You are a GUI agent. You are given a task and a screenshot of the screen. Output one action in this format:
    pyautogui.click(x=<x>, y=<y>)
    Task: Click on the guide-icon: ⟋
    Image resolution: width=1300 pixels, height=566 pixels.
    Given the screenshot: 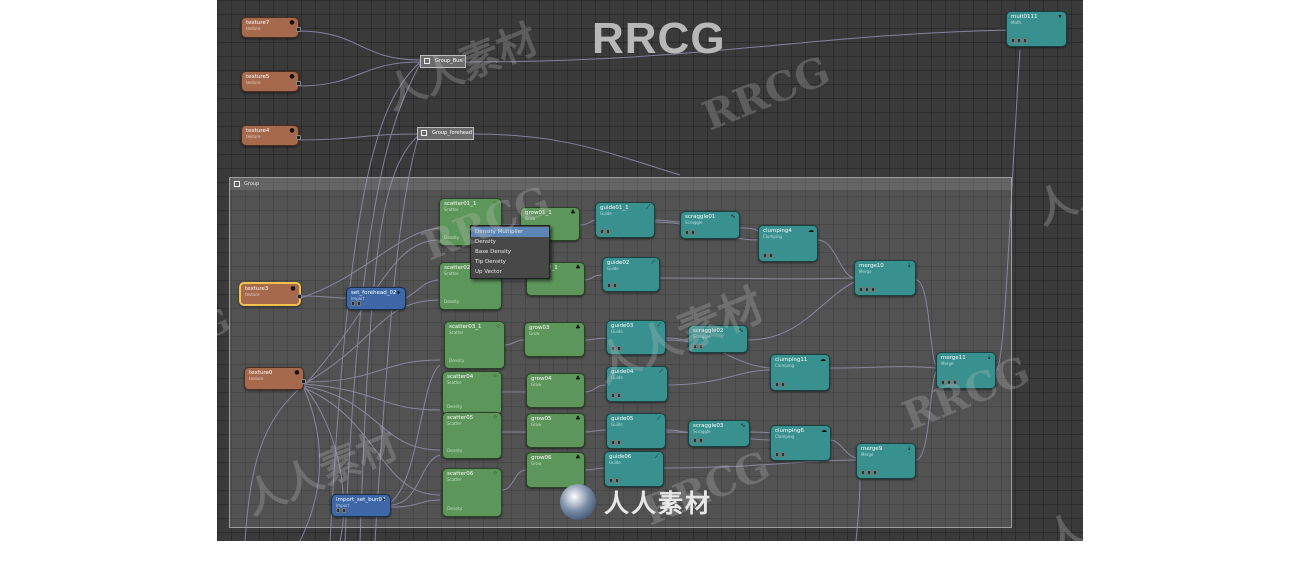 What is the action you would take?
    pyautogui.click(x=648, y=207)
    